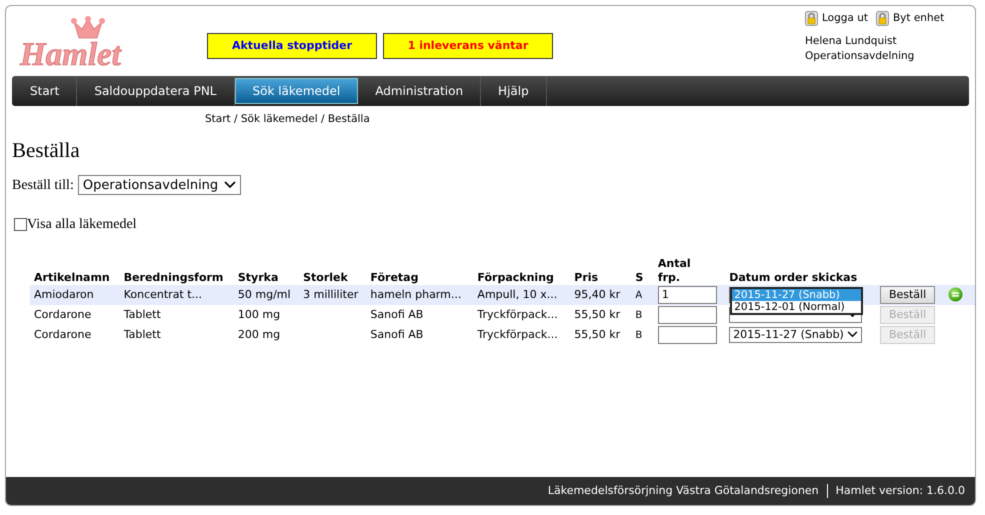  What do you see at coordinates (287, 119) in the screenshot?
I see `breadcrumb: Start / Sök läkemedel / Beställa` at bounding box center [287, 119].